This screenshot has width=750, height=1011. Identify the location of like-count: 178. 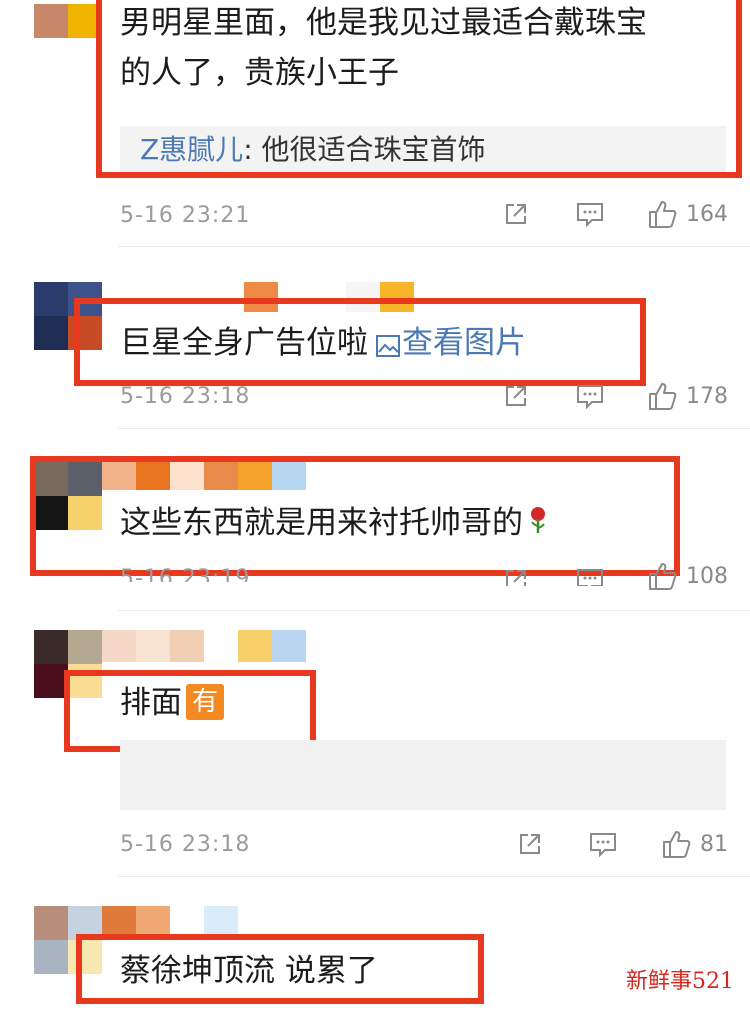
(707, 396).